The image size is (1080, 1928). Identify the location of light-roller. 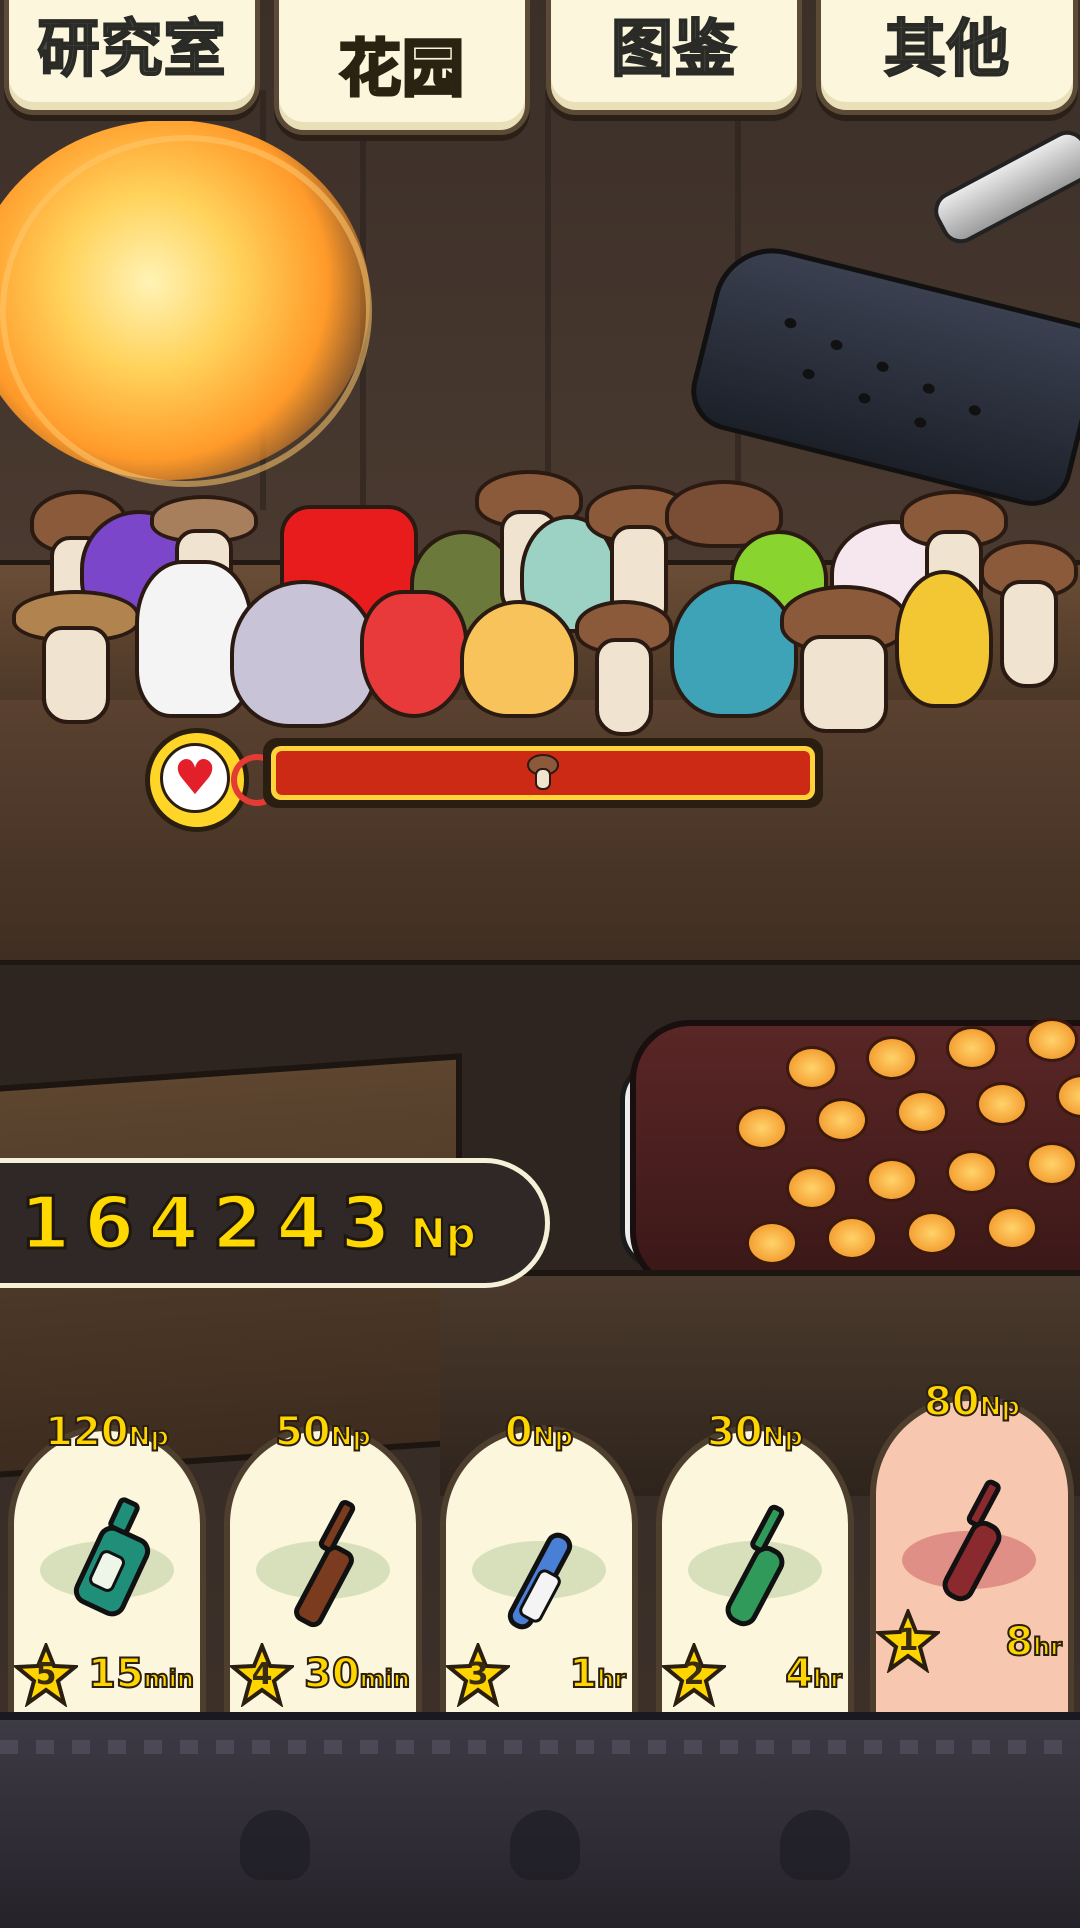
(855, 1155).